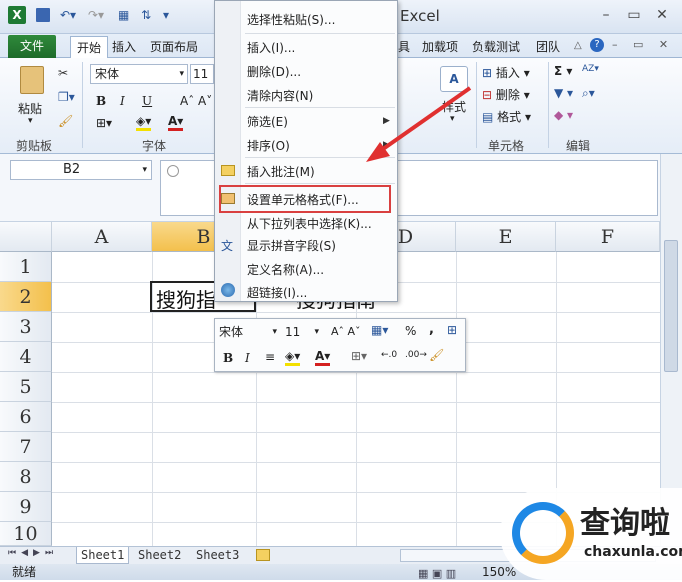 Image resolution: width=682 pixels, height=582 pixels. I want to click on format-cells-button: ▤ 格式 ▾, so click(506, 116).